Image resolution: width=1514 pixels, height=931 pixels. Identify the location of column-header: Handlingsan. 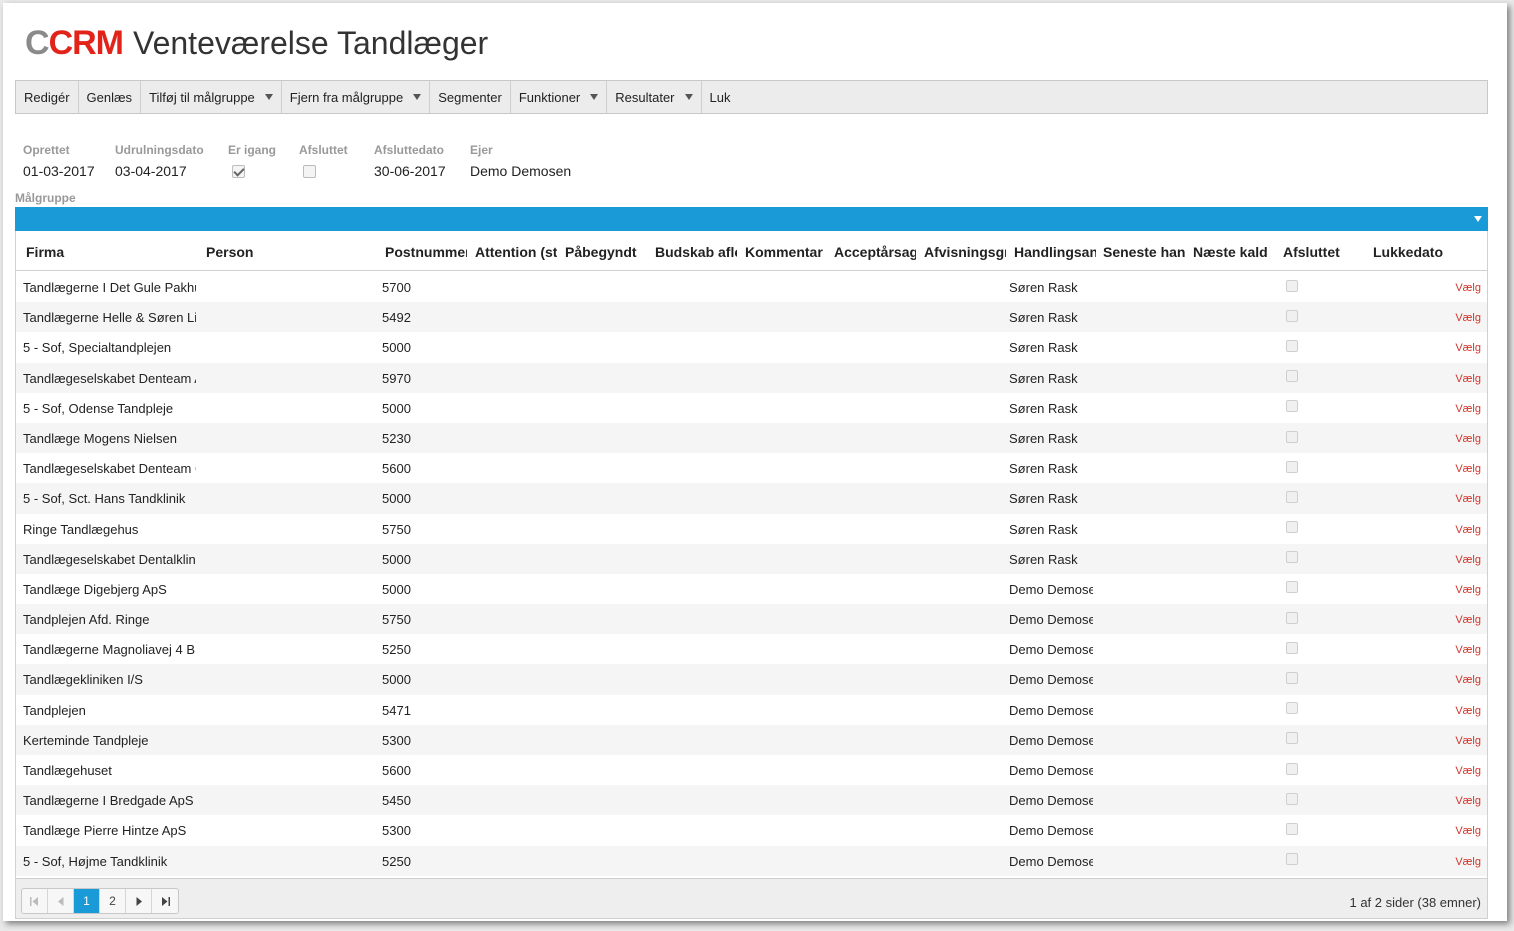
(1055, 251).